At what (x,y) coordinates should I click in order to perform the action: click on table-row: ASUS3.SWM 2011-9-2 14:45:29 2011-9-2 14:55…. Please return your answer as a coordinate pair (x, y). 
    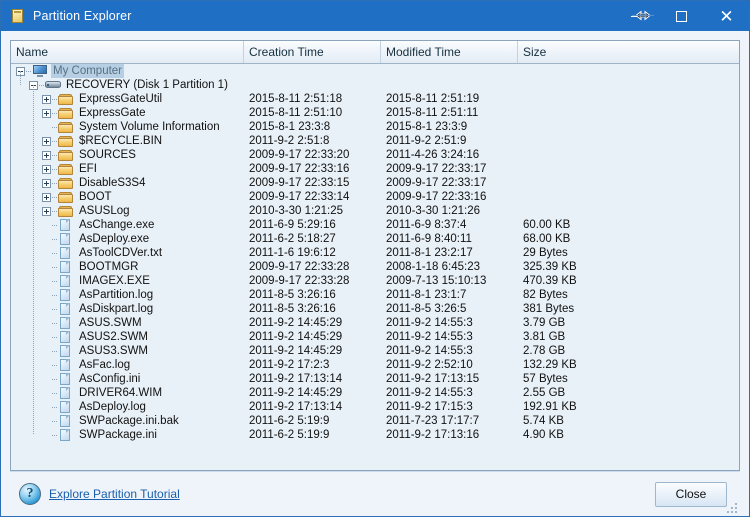
    Looking at the image, I should click on (375, 351).